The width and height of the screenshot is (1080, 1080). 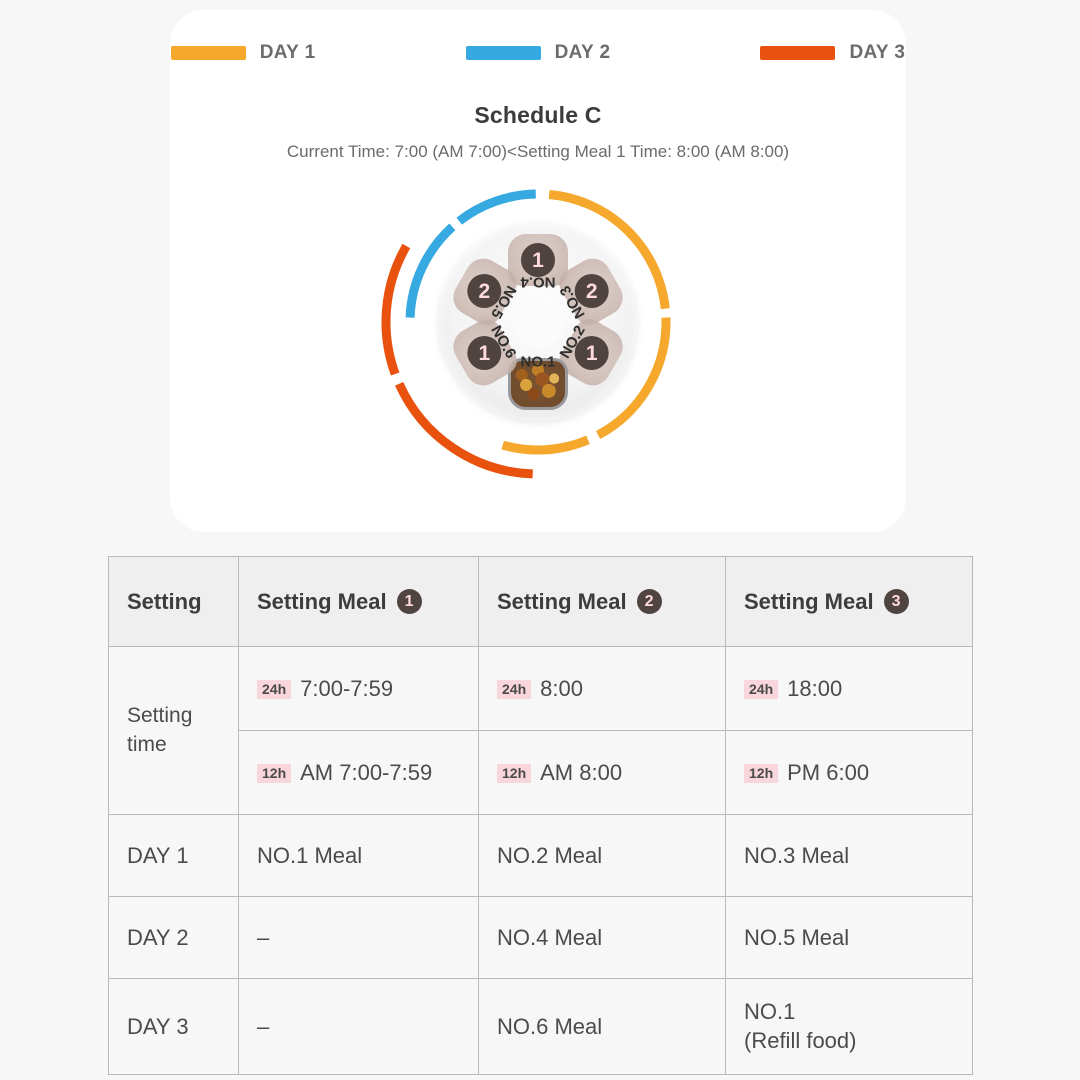 What do you see at coordinates (358, 1026) in the screenshot?
I see `cell-day-3-meal-1: –` at bounding box center [358, 1026].